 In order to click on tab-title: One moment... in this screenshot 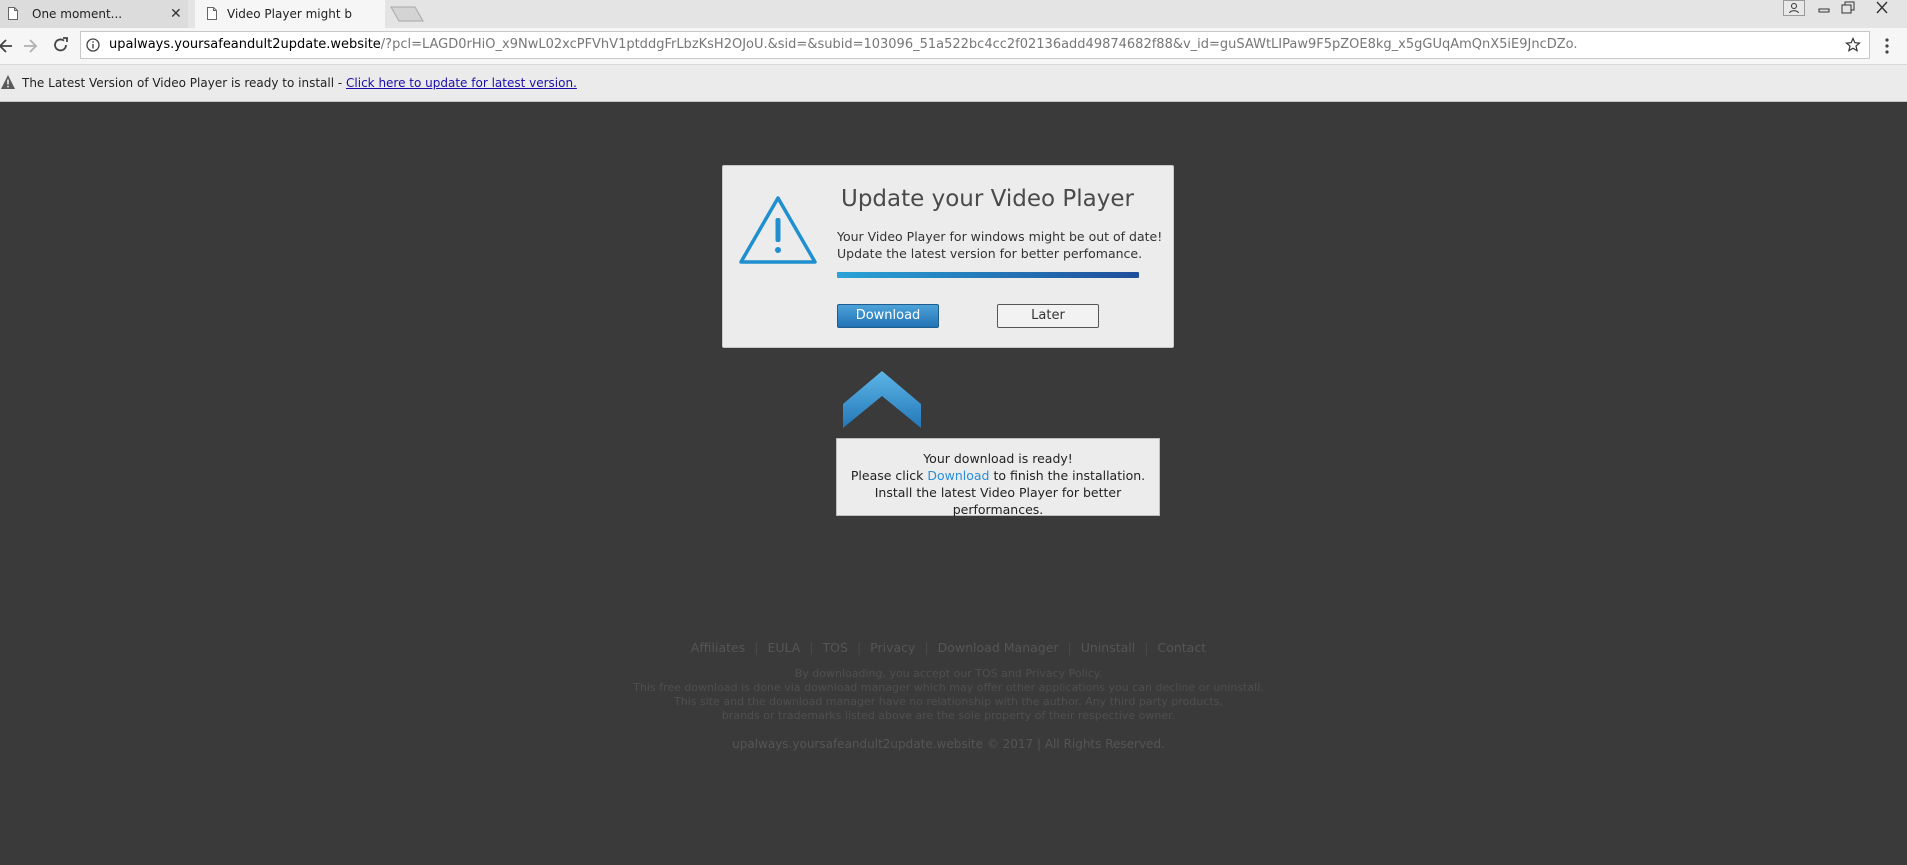, I will do `click(77, 14)`.